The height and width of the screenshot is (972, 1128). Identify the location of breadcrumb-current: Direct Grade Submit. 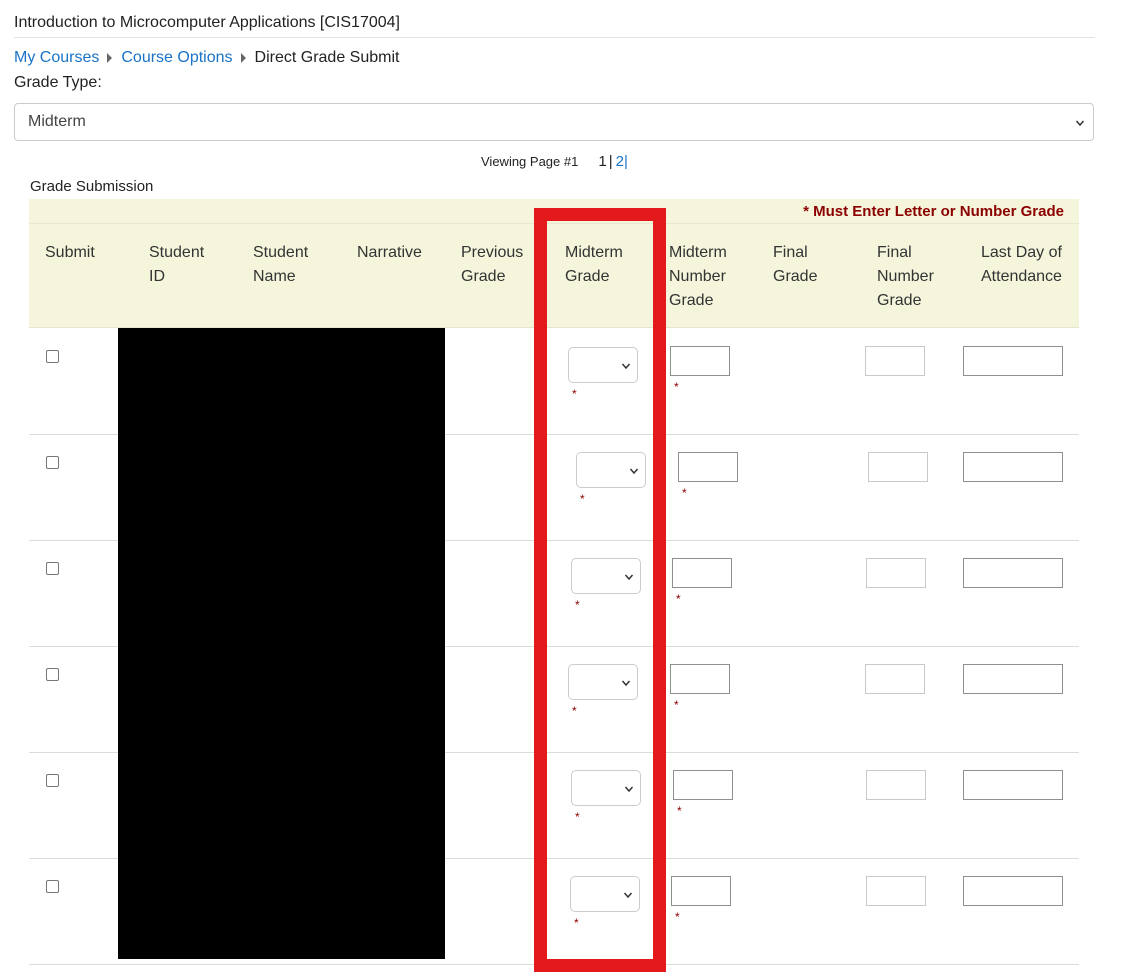
(327, 57).